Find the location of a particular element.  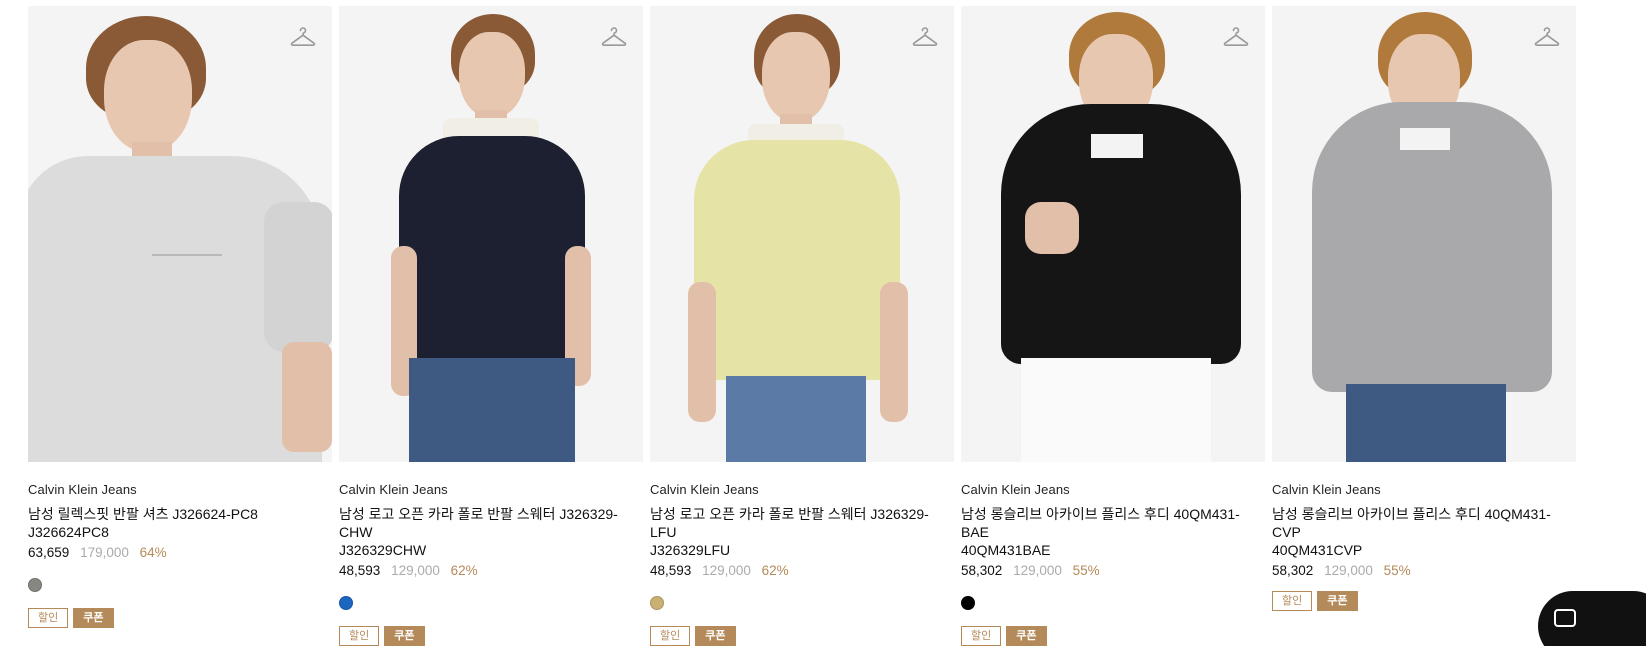

product-name: 남성 릴렉스핏 반팔 셔츠 J326624-PC8 J326624PC8 is located at coordinates (180, 523).